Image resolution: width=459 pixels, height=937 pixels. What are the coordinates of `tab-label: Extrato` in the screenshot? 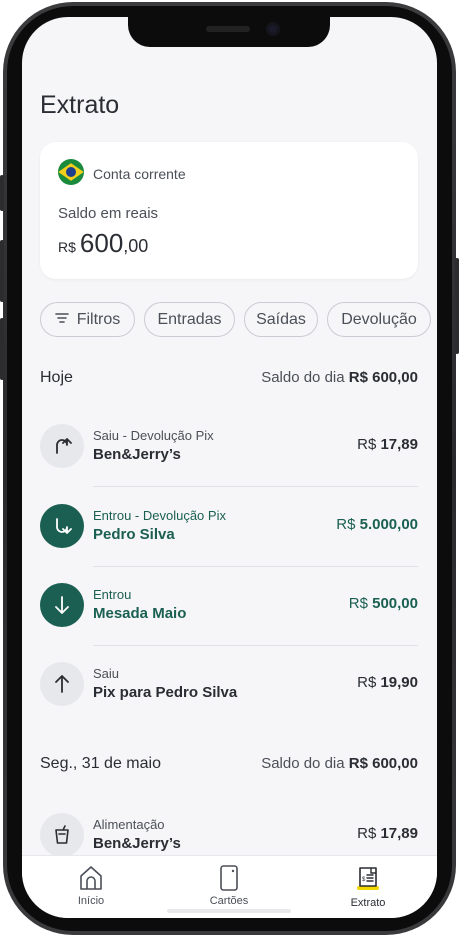 It's located at (368, 903).